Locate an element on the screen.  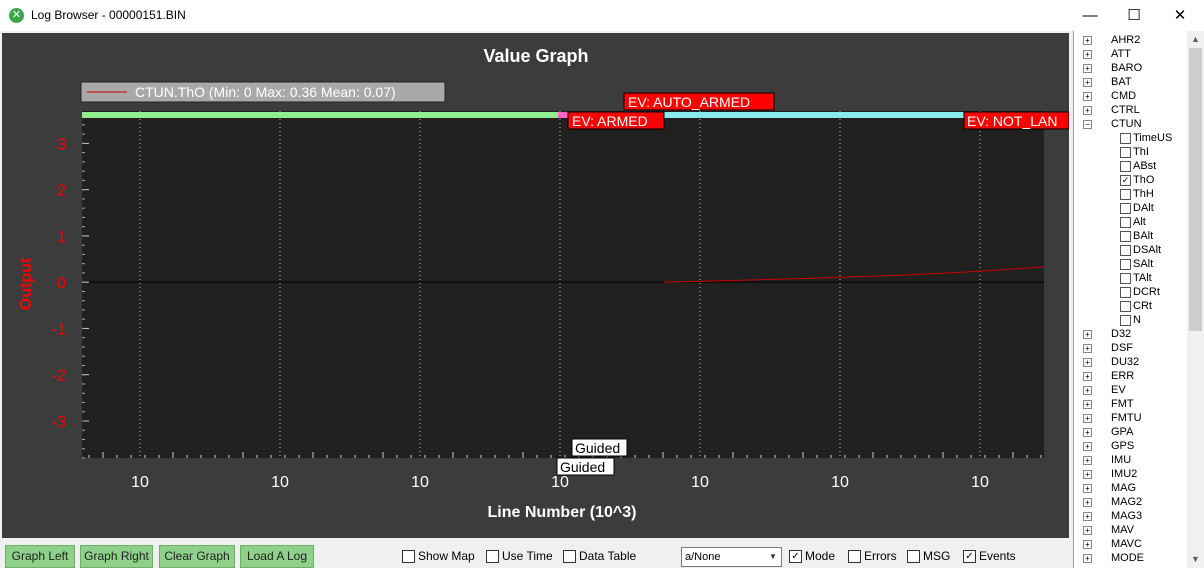
tree-group-err: + ERR is located at coordinates (1130, 376).